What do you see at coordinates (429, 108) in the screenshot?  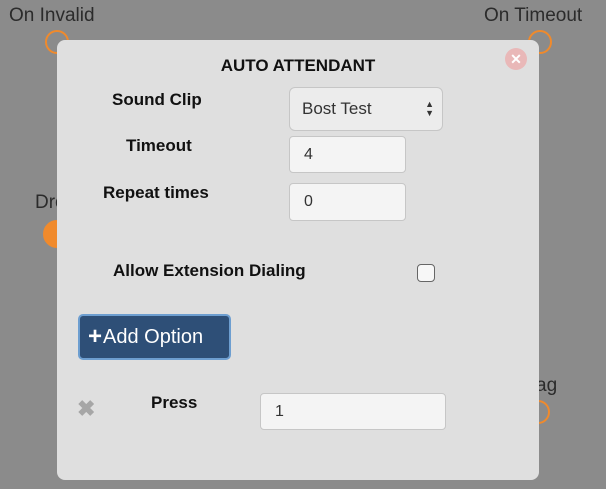 I see `select-arrows-icon: ▲ ▼` at bounding box center [429, 108].